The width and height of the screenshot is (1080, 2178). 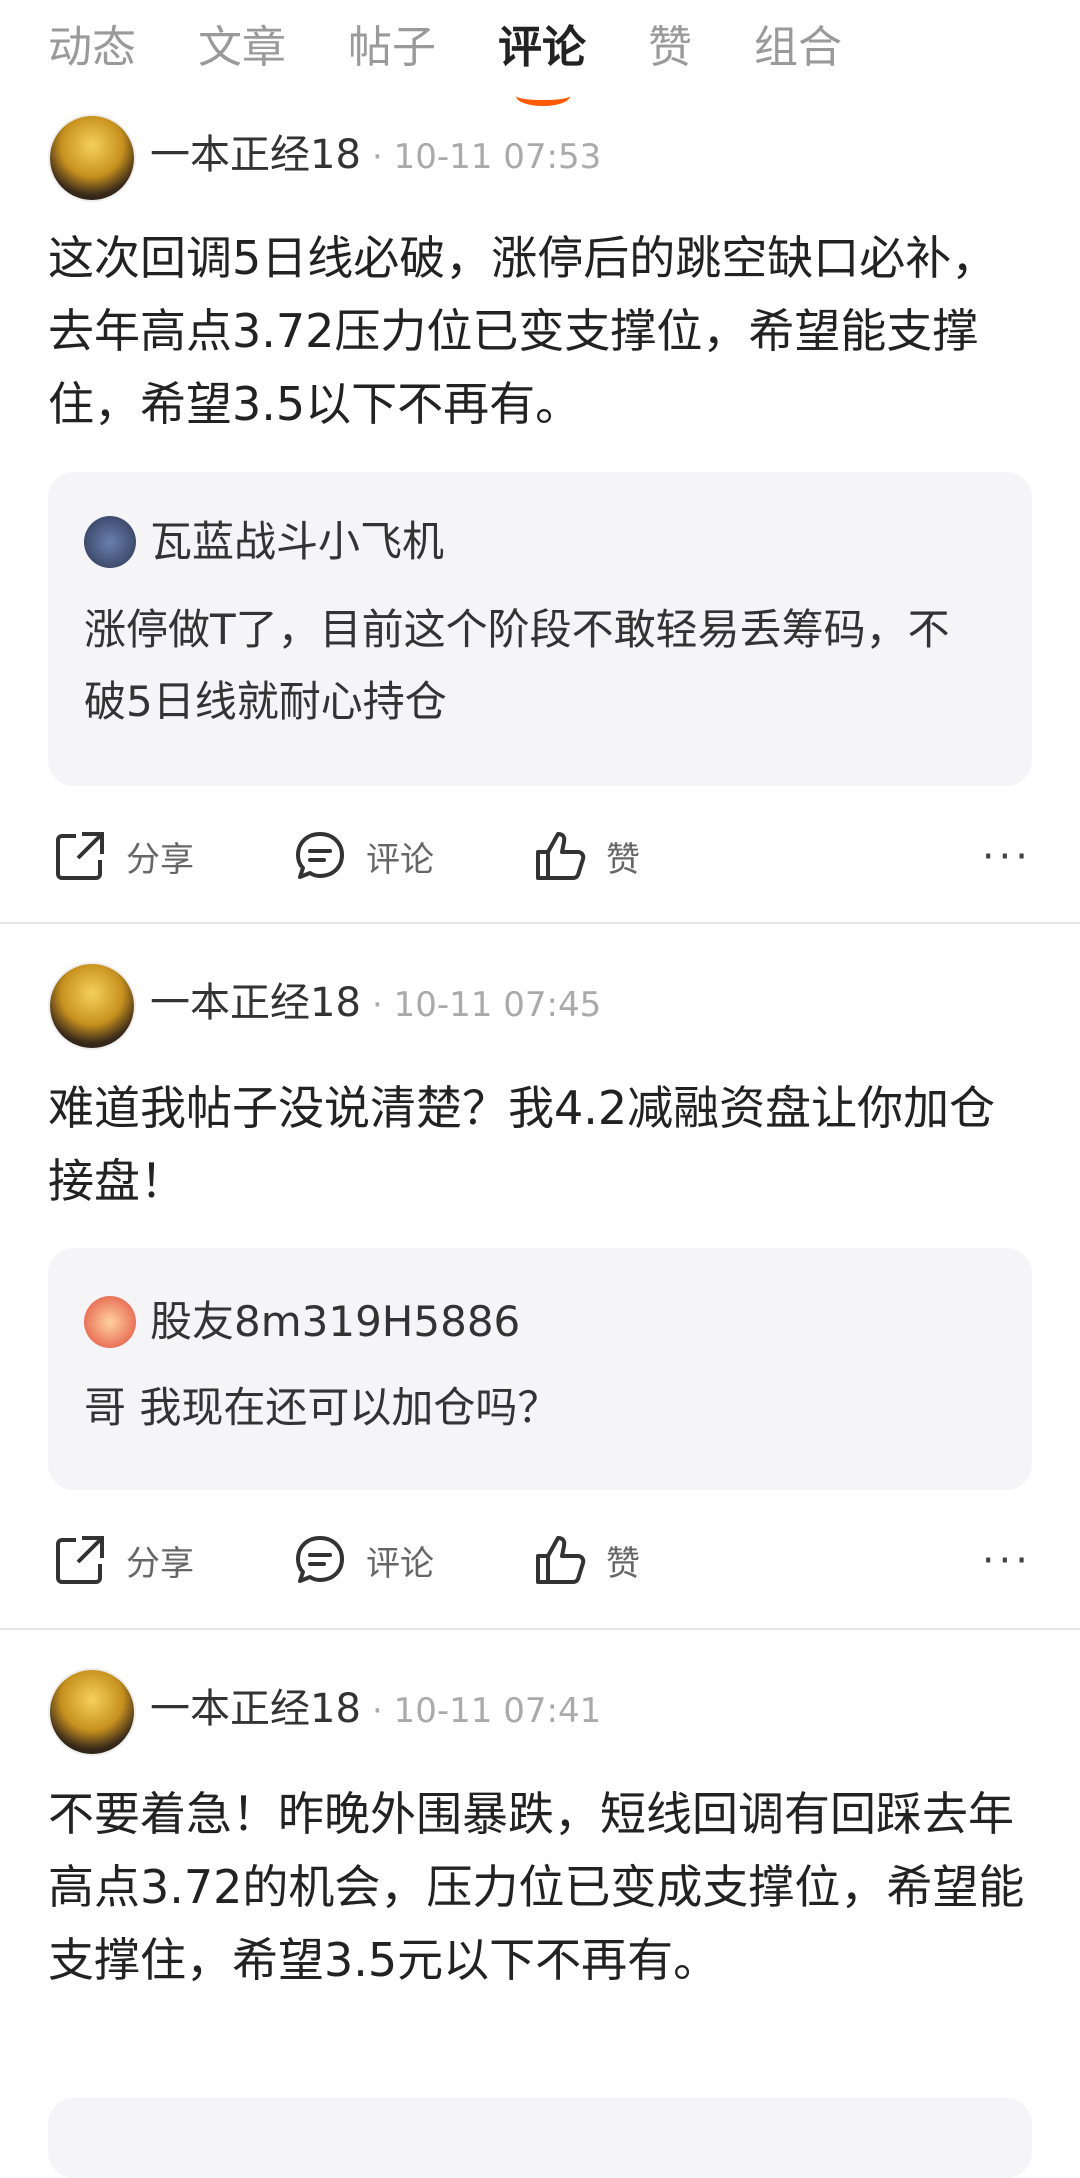 What do you see at coordinates (538, 1145) in the screenshot?
I see `comment-text: 难道我帖子没说清楚？我4.2减融资盘让你加仓接盘！` at bounding box center [538, 1145].